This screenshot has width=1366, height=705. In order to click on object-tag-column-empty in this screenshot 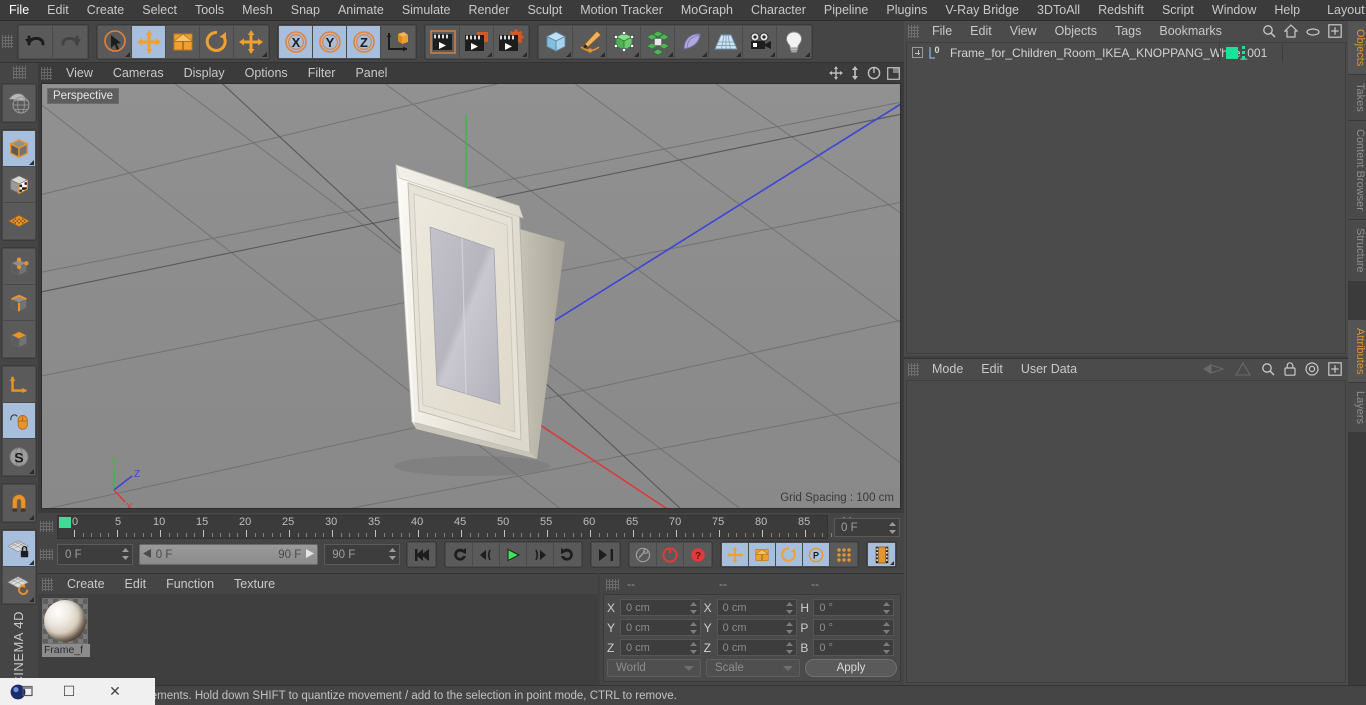, I will do `click(1313, 52)`.